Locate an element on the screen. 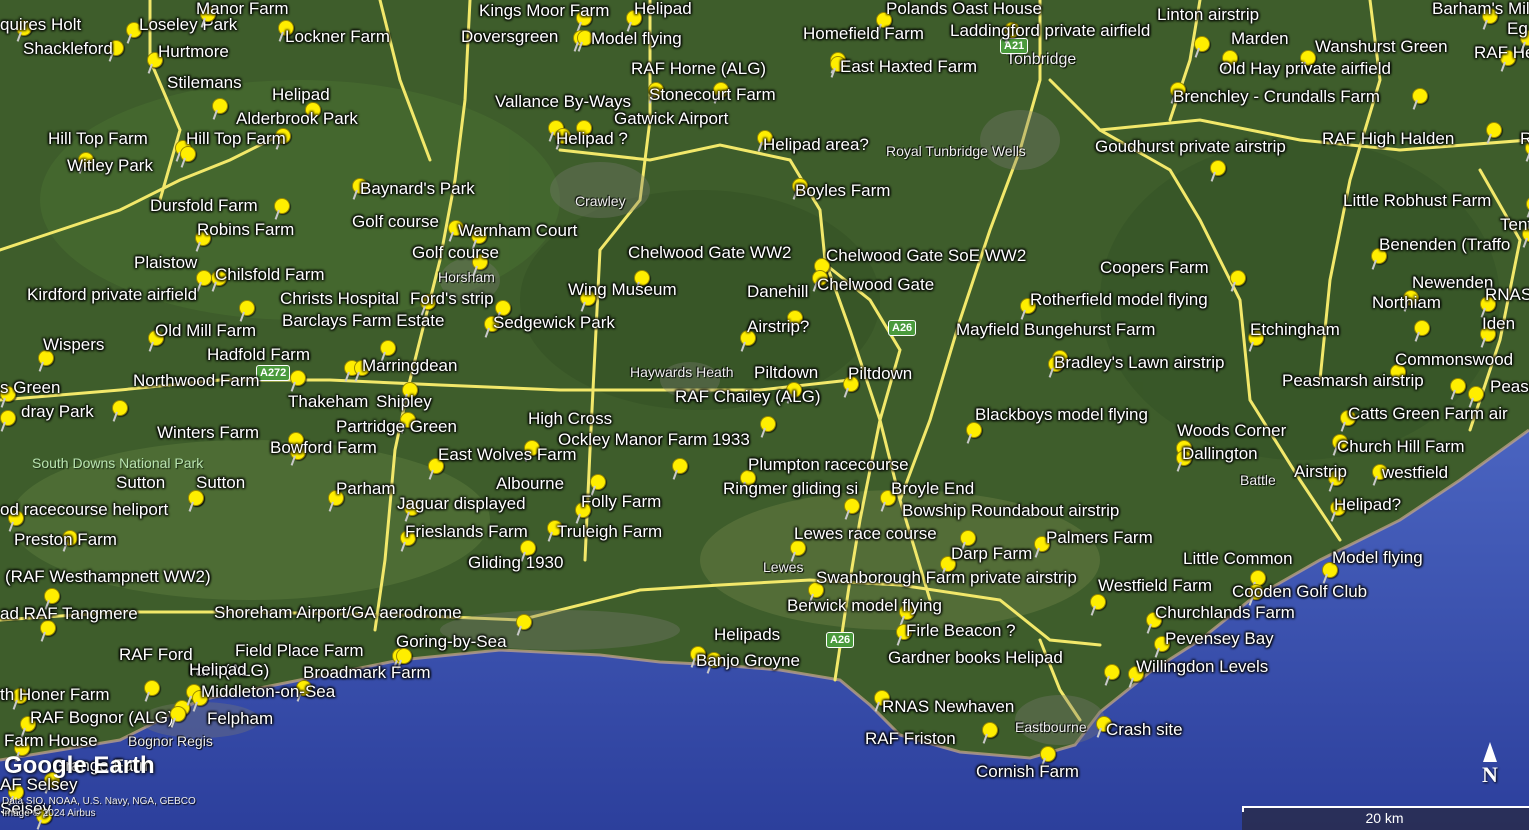 The image size is (1529, 830). placemark-label: Banjo Groyne is located at coordinates (748, 660).